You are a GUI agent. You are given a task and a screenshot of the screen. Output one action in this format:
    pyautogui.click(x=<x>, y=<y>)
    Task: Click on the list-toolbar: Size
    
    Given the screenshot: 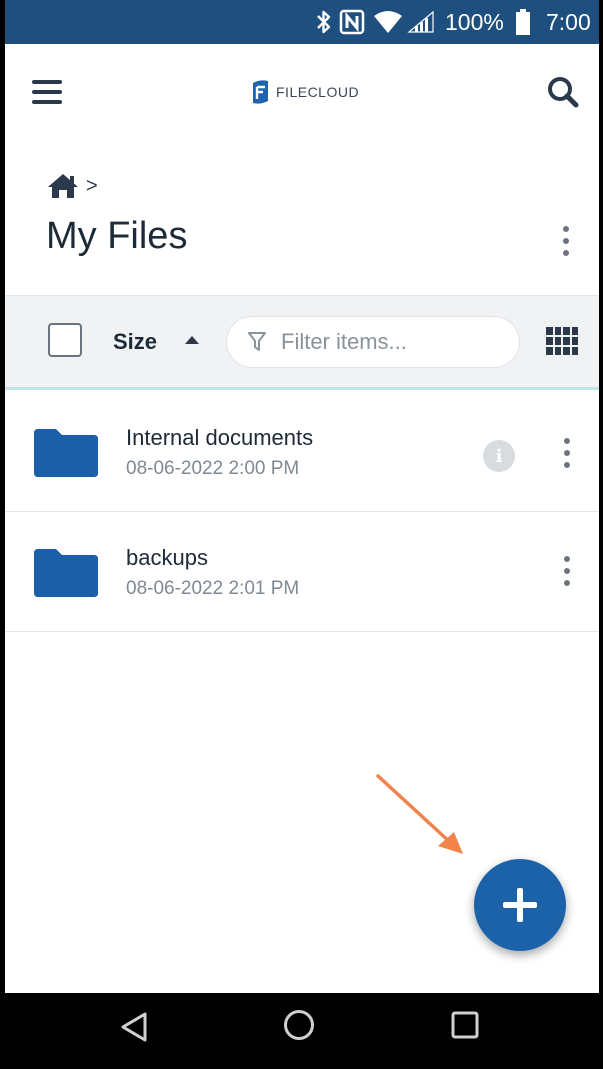 What is the action you would take?
    pyautogui.click(x=302, y=341)
    